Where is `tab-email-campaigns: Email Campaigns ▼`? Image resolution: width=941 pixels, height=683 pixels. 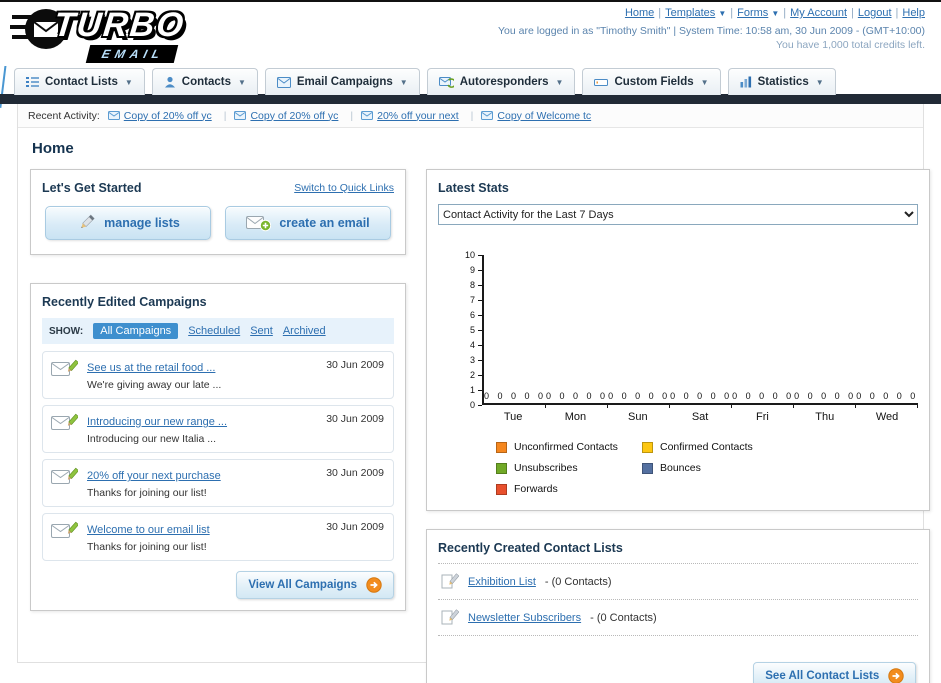
tab-email-campaigns: Email Campaigns ▼ is located at coordinates (342, 81).